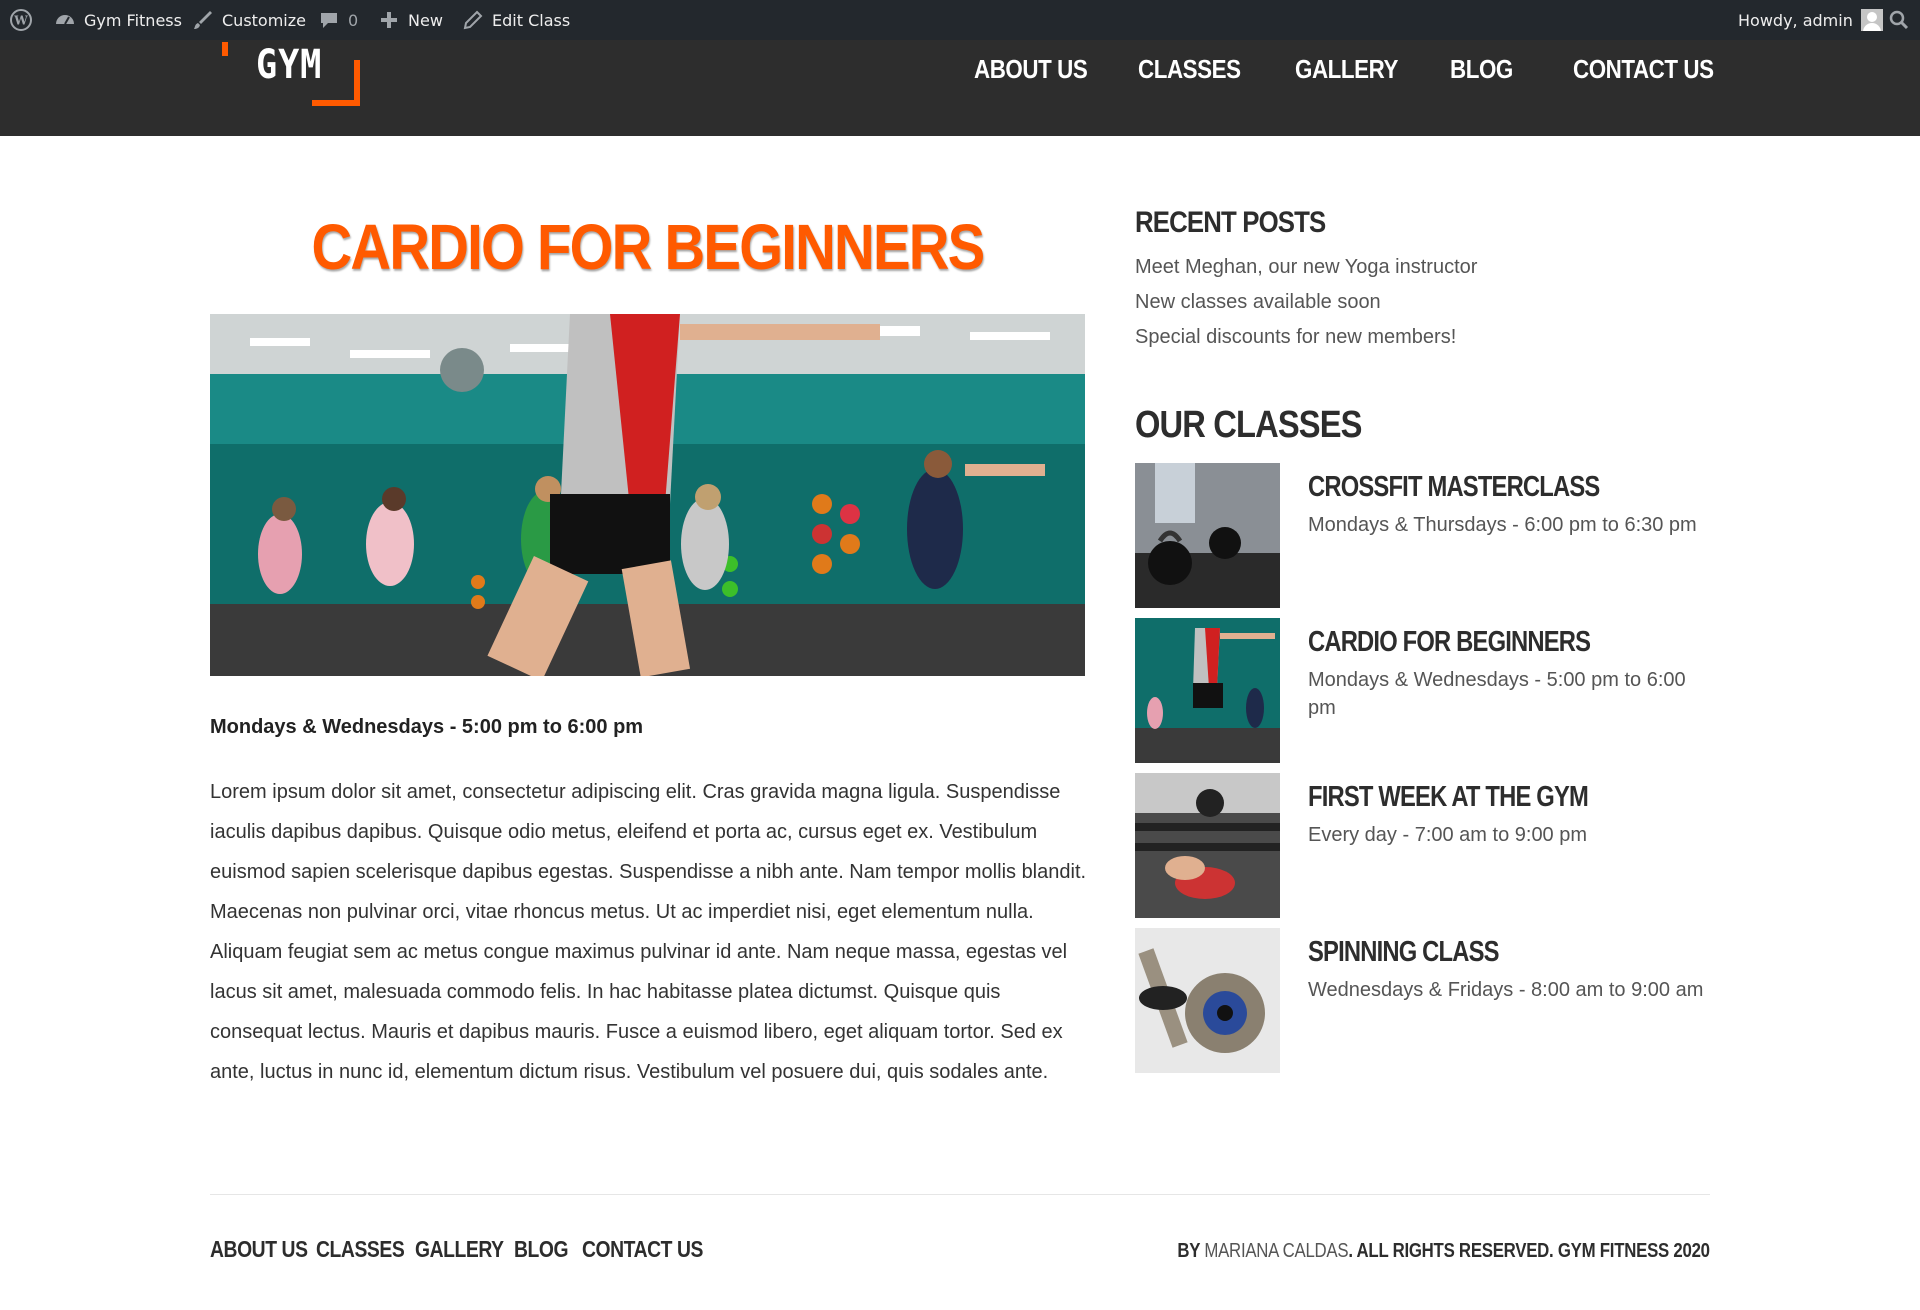 This screenshot has height=1310, width=1920. Describe the element at coordinates (1529, 1251) in the screenshot. I see `copyright-suffix: . ALL RIGHTS RESERVED. GYM FITNESS 2020` at that location.